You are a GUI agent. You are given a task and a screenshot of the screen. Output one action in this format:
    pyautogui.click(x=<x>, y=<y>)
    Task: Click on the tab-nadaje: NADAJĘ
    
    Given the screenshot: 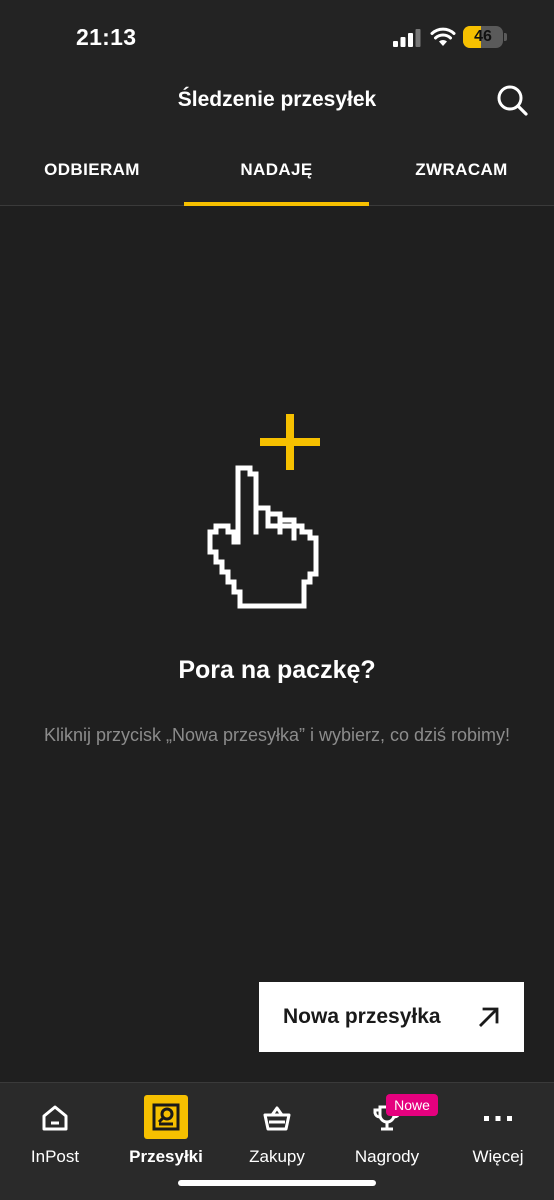 What is the action you would take?
    pyautogui.click(x=276, y=170)
    